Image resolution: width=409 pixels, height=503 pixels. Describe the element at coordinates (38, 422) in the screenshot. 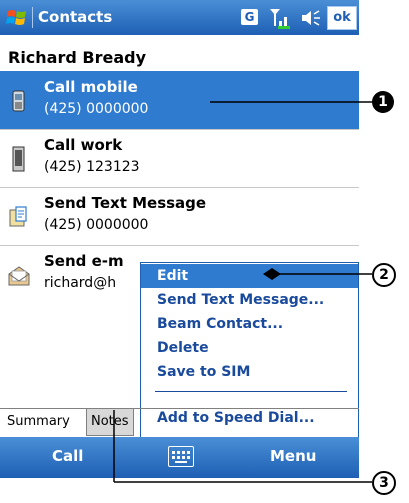

I see `tab-summary: Summary` at that location.